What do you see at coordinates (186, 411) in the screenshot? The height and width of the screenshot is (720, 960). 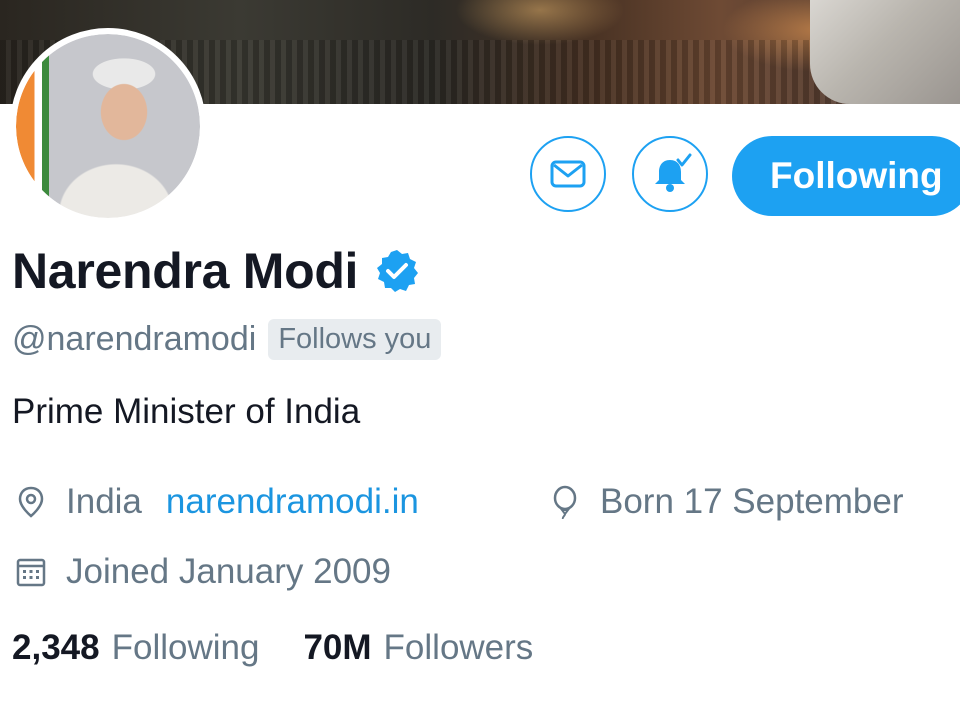 I see `bio: Prime Minister of India` at bounding box center [186, 411].